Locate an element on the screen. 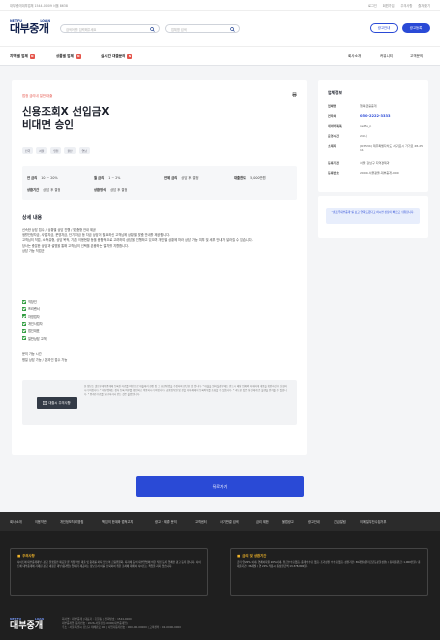  back-button: 뒤로가기 is located at coordinates (220, 486).